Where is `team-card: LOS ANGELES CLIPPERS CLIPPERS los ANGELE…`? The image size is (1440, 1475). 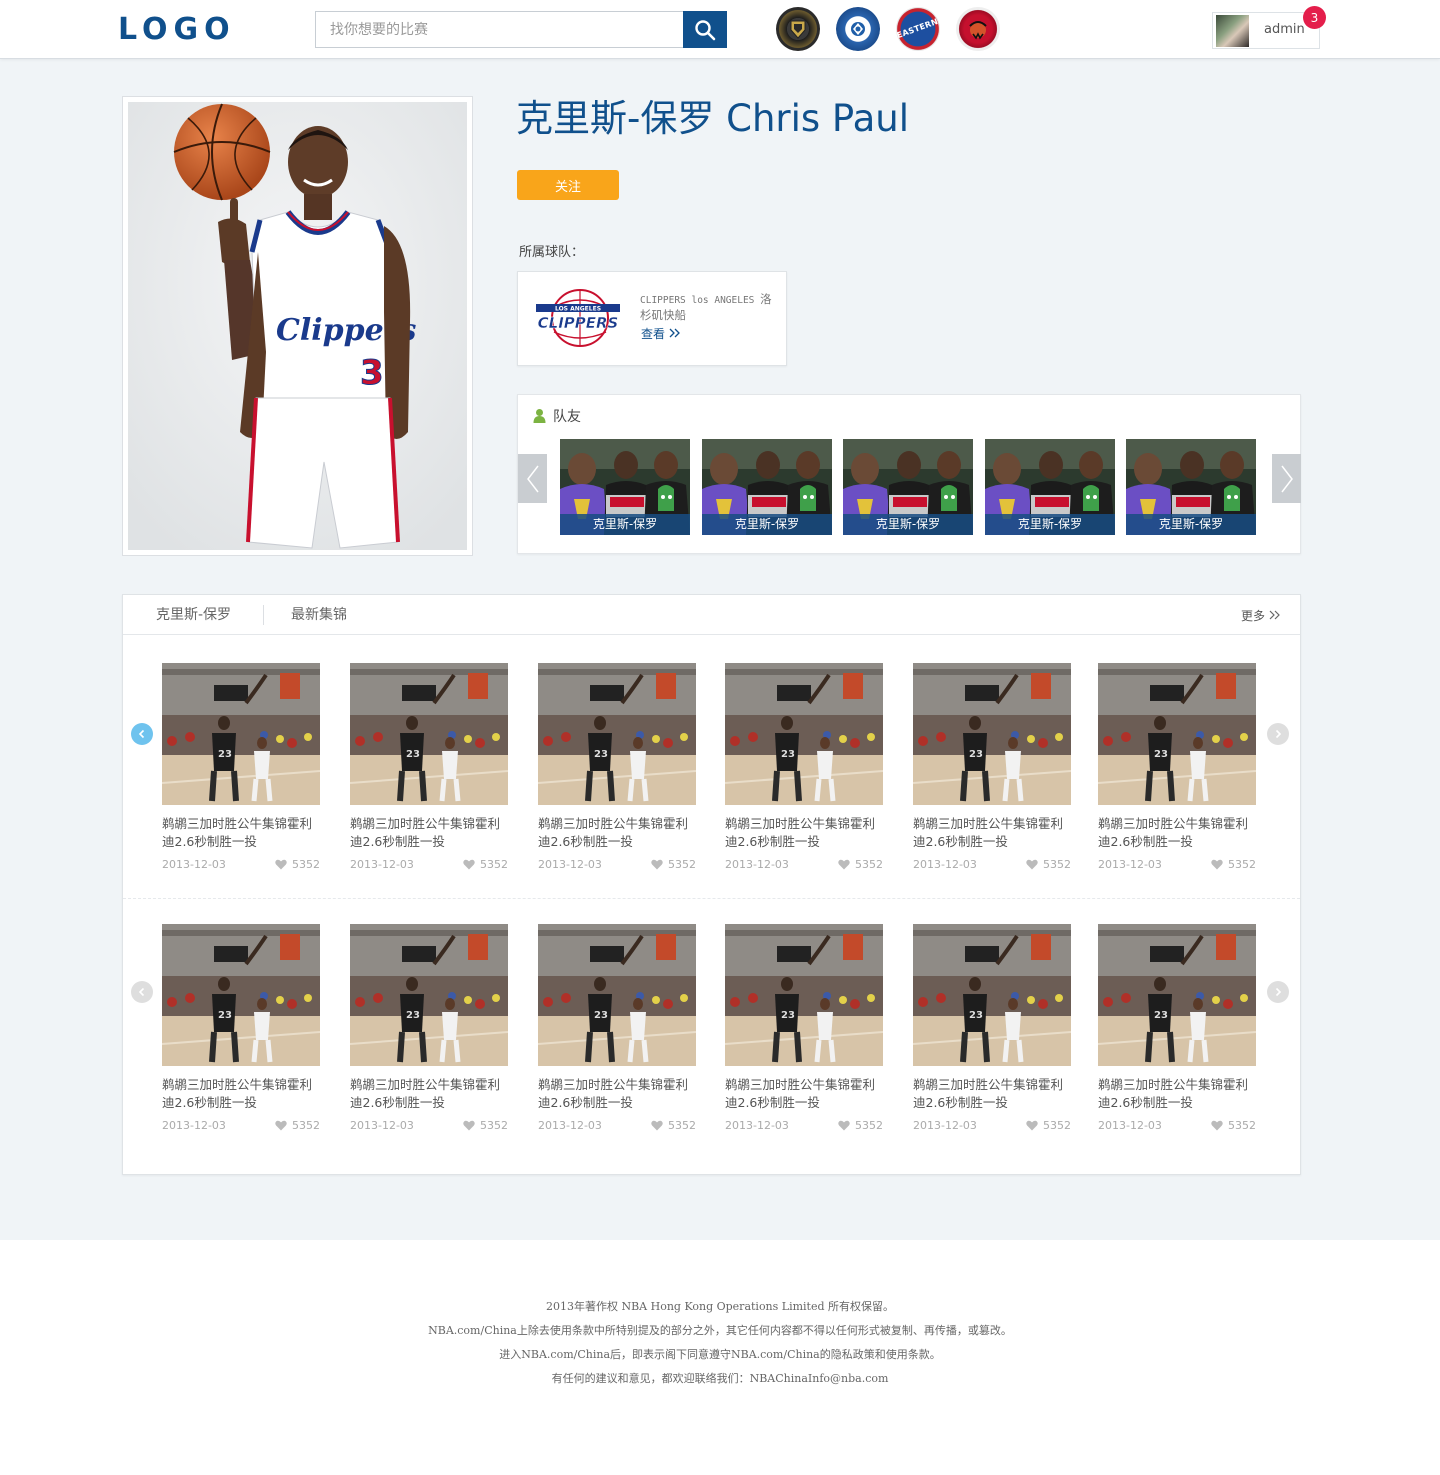 team-card: LOS ANGELES CLIPPERS CLIPPERS los ANGELE… is located at coordinates (652, 318).